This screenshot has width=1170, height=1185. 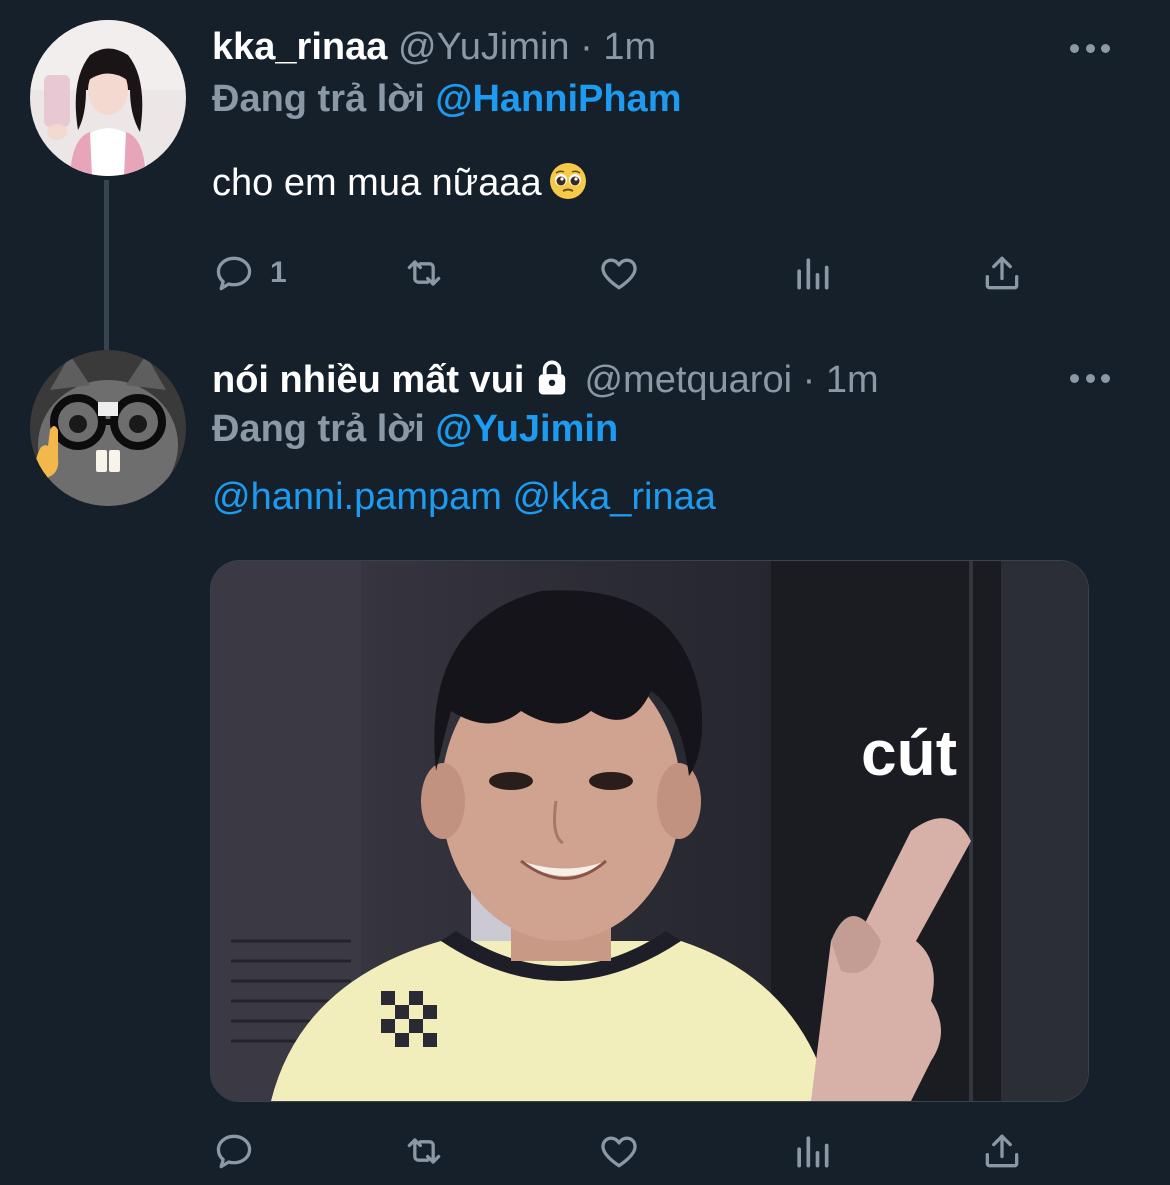 What do you see at coordinates (909, 753) in the screenshot?
I see `media-caption: cút` at bounding box center [909, 753].